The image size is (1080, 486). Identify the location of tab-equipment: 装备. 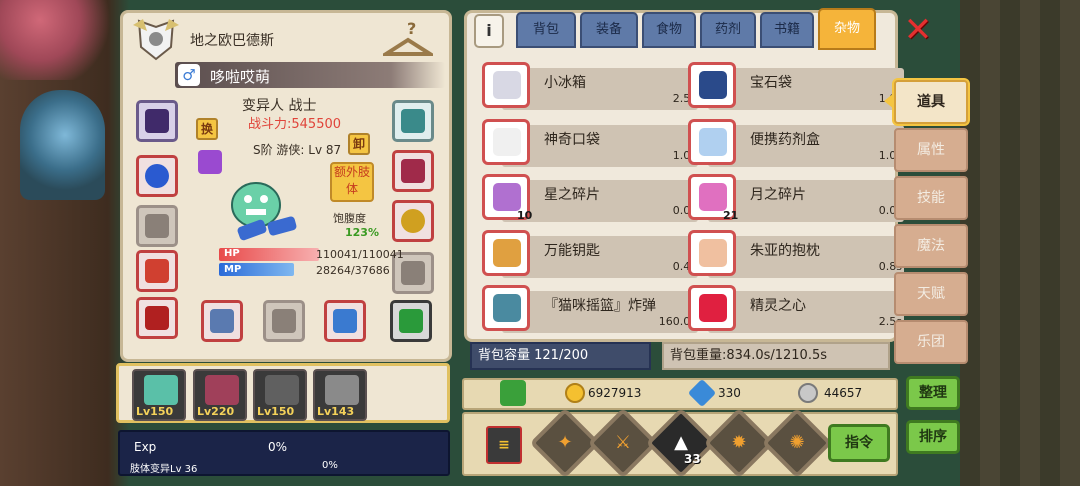
(609, 30).